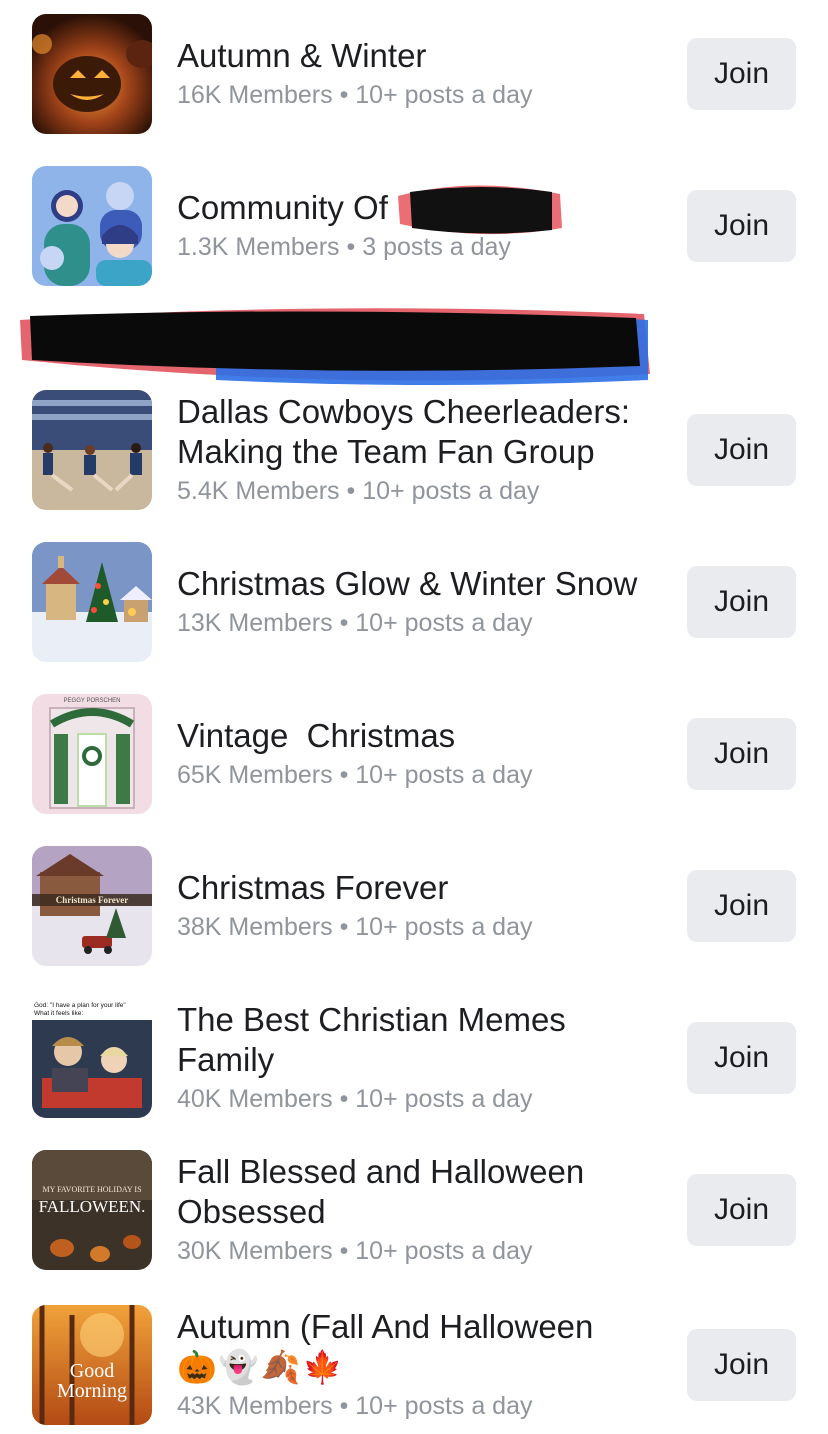 The height and width of the screenshot is (1434, 828). What do you see at coordinates (58, 1013) in the screenshot?
I see `meme-caption-line2: What it feels like:` at bounding box center [58, 1013].